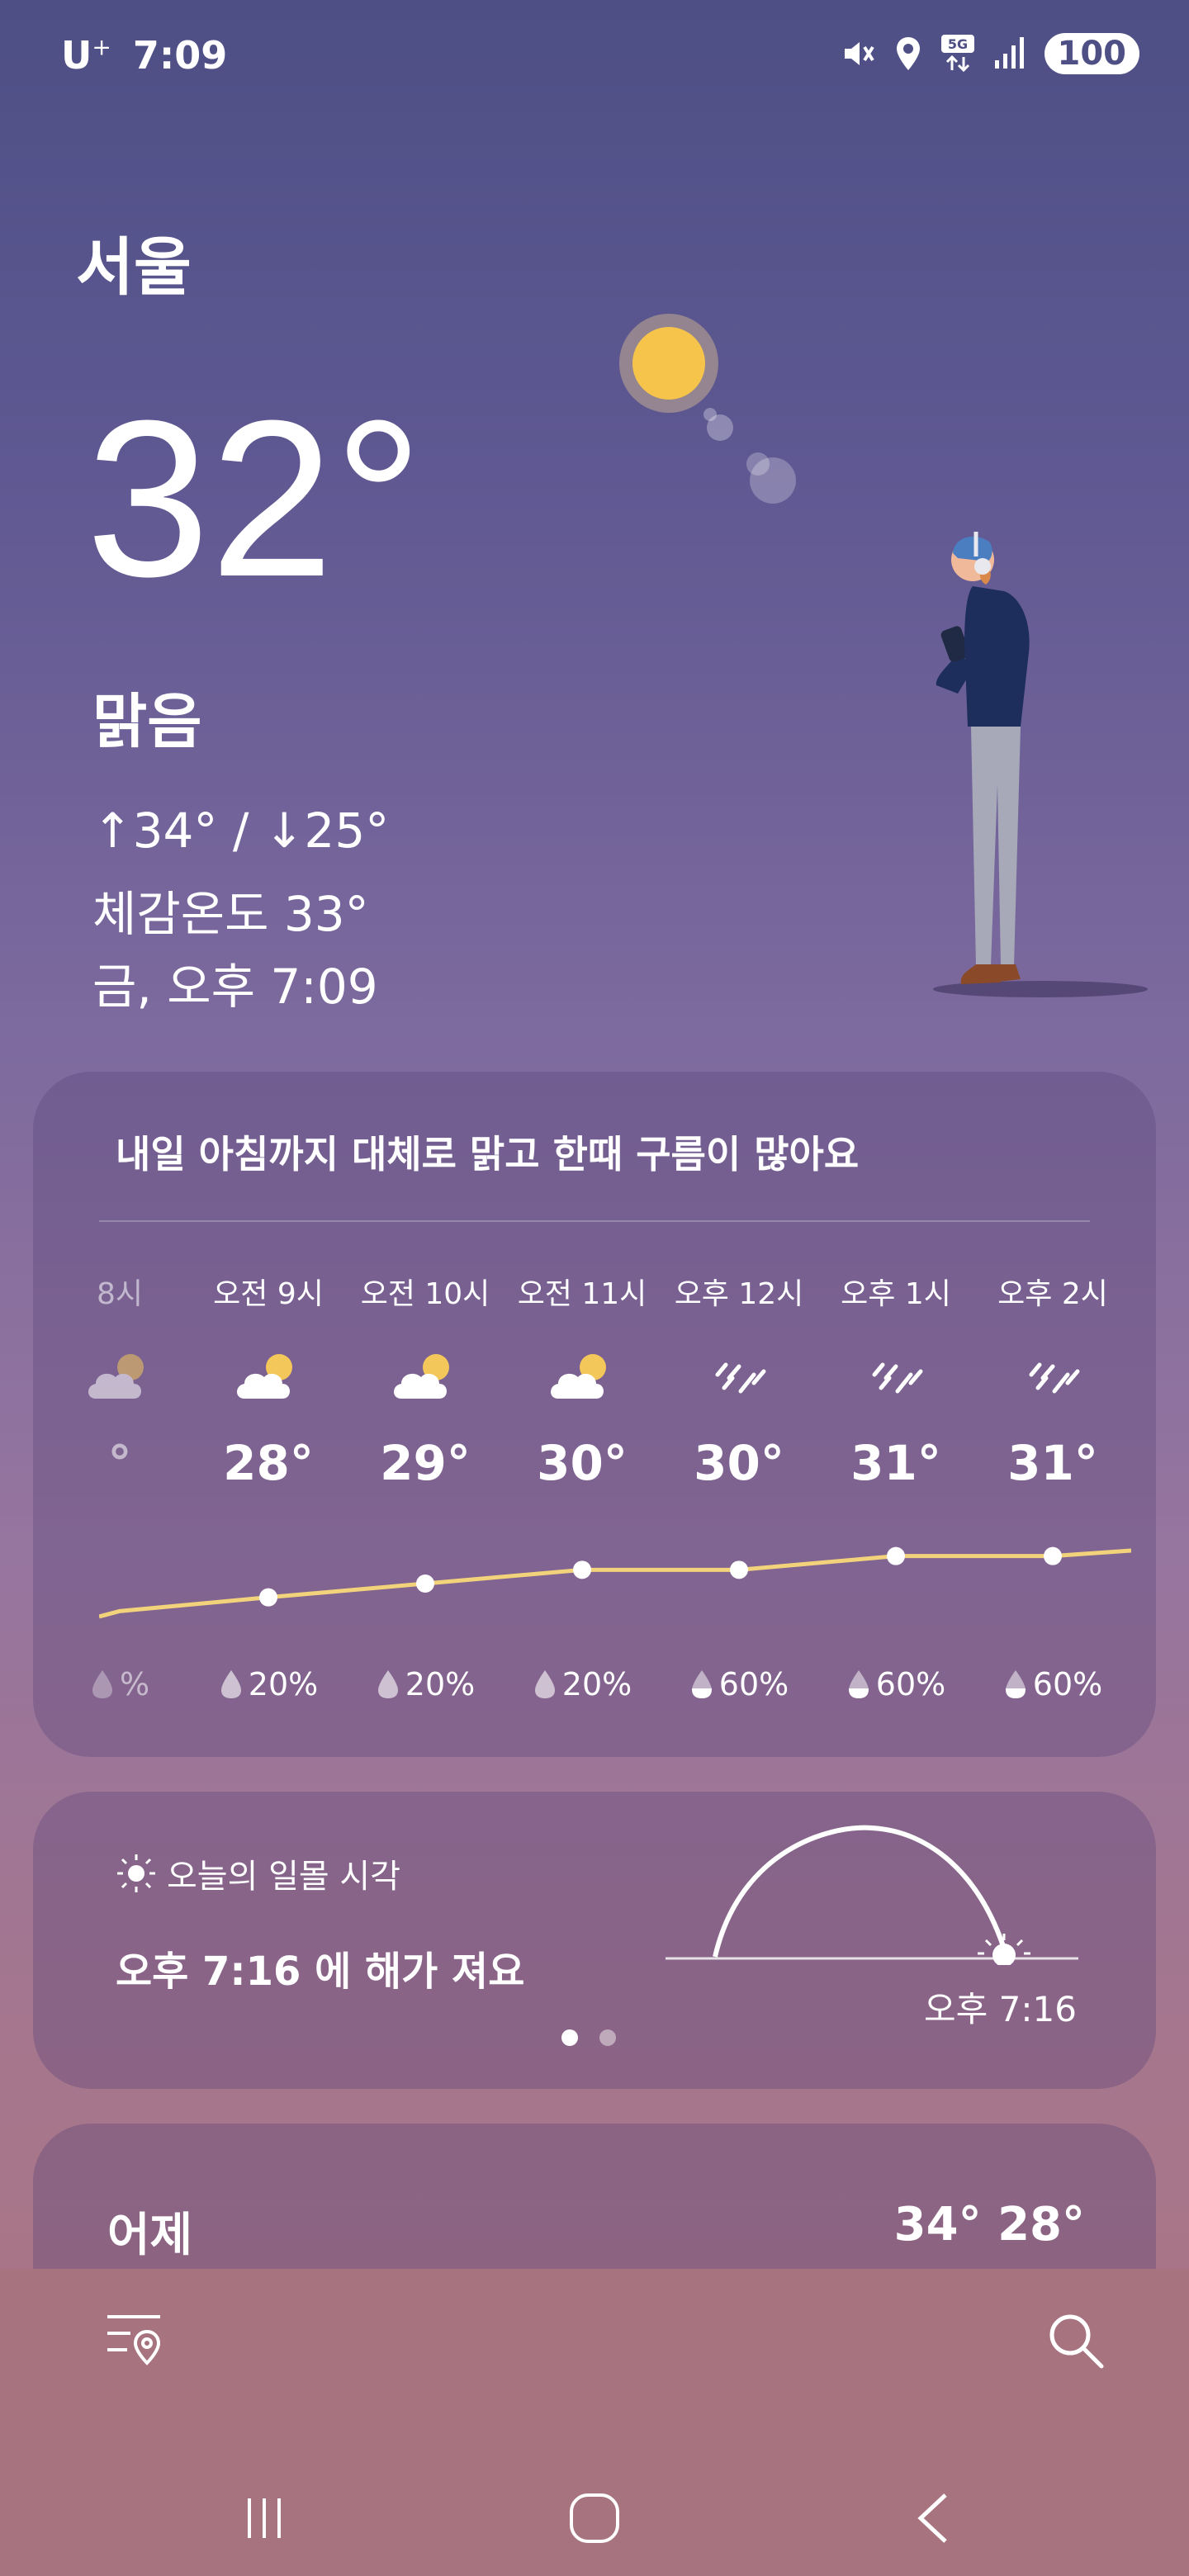 This screenshot has width=1189, height=2576. Describe the element at coordinates (594, 1940) in the screenshot. I see `sunset-card: 오늘의 일몰 시각 오후 7:16 에 해가 져요 오후 7:16` at that location.